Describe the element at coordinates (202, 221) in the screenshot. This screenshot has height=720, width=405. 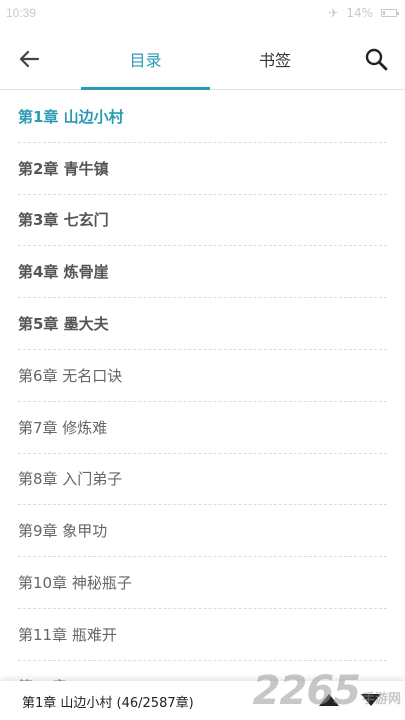
I see `chapter-item: 第3章 七玄门` at that location.